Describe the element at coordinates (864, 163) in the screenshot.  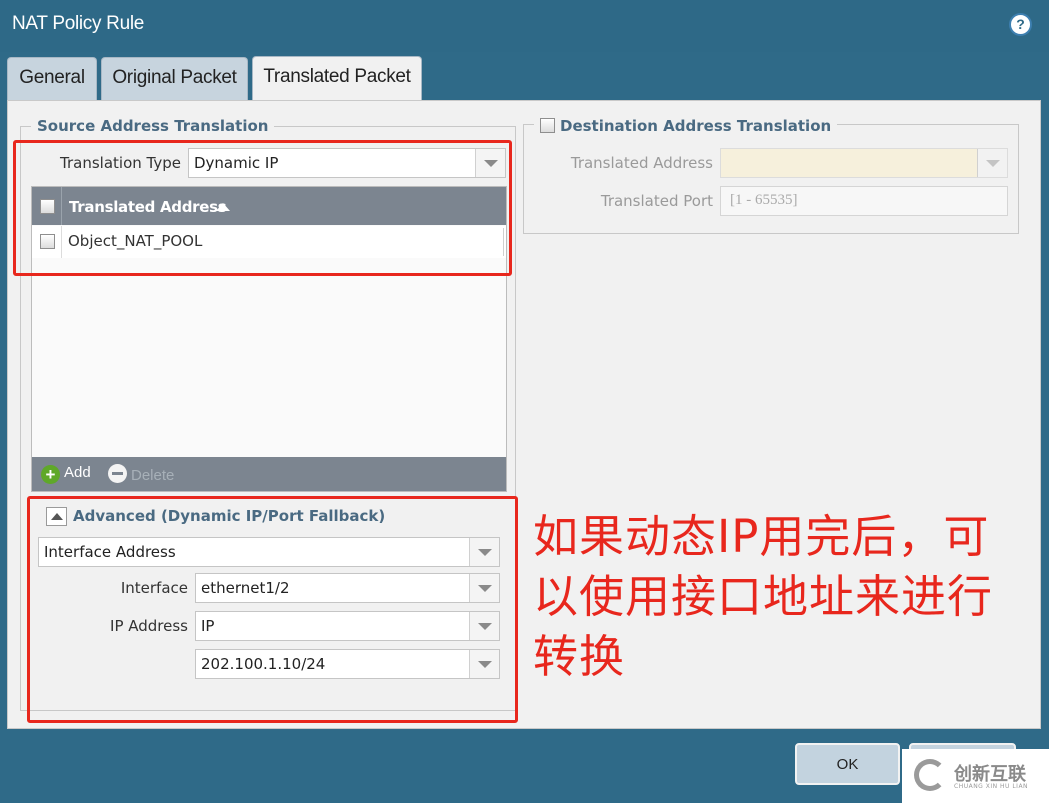
I see `translated-address-select` at that location.